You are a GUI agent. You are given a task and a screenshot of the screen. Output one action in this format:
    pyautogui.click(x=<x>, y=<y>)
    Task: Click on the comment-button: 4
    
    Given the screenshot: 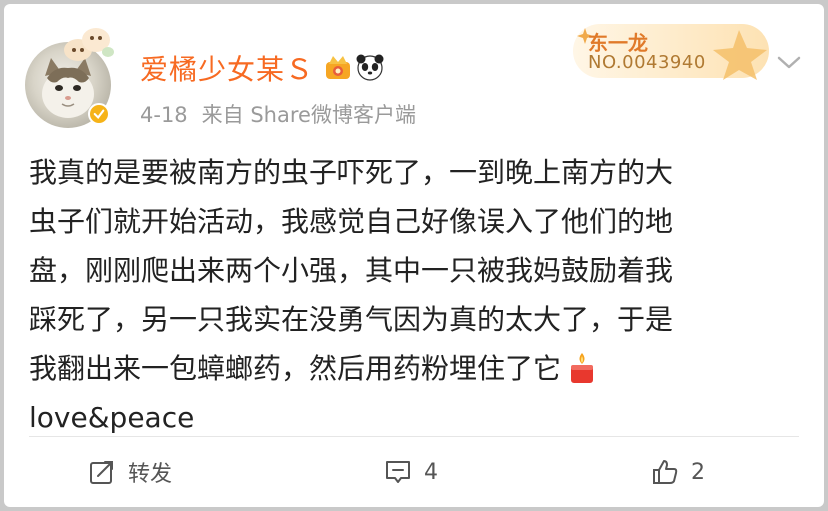 What is the action you would take?
    pyautogui.click(x=411, y=472)
    